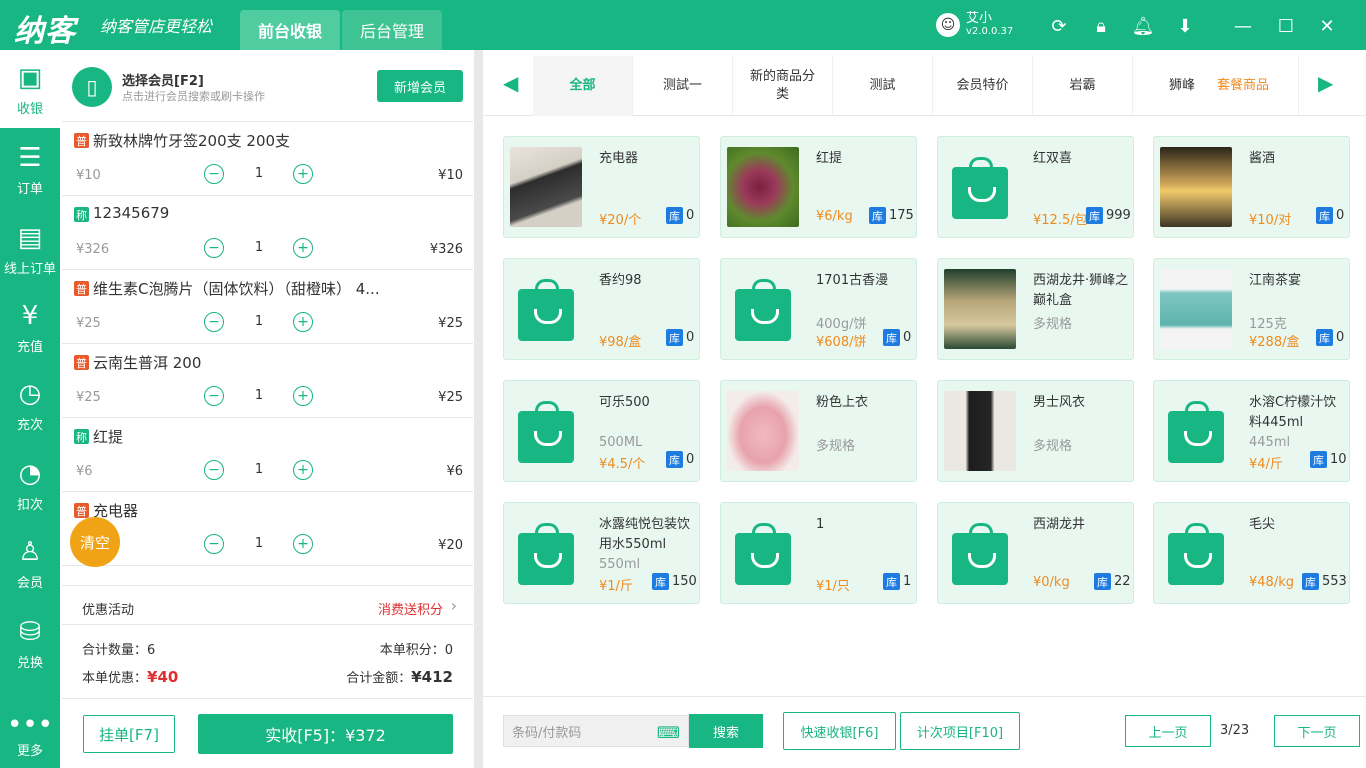 The height and width of the screenshot is (768, 1366). What do you see at coordinates (325, 734) in the screenshot?
I see `pay-button: 实收[F5]：¥372` at bounding box center [325, 734].